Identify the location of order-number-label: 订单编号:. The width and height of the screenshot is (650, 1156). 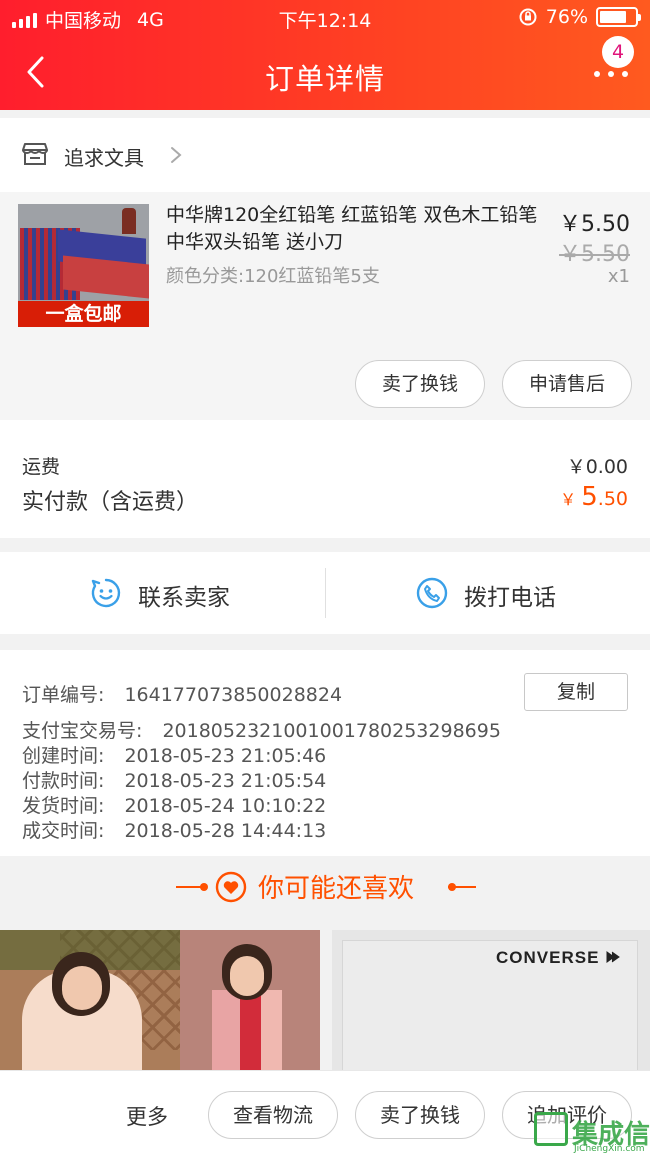
(63, 695).